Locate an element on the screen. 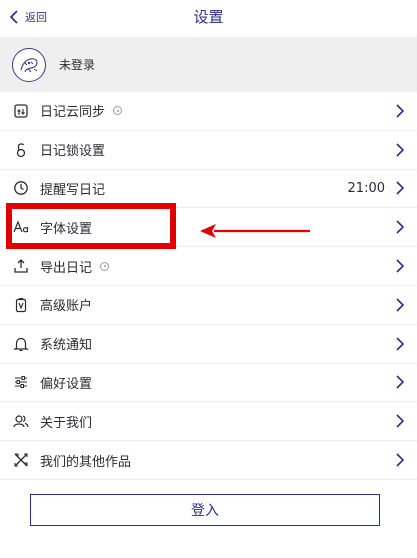 The image size is (417, 558). login-button: 登入 is located at coordinates (205, 510).